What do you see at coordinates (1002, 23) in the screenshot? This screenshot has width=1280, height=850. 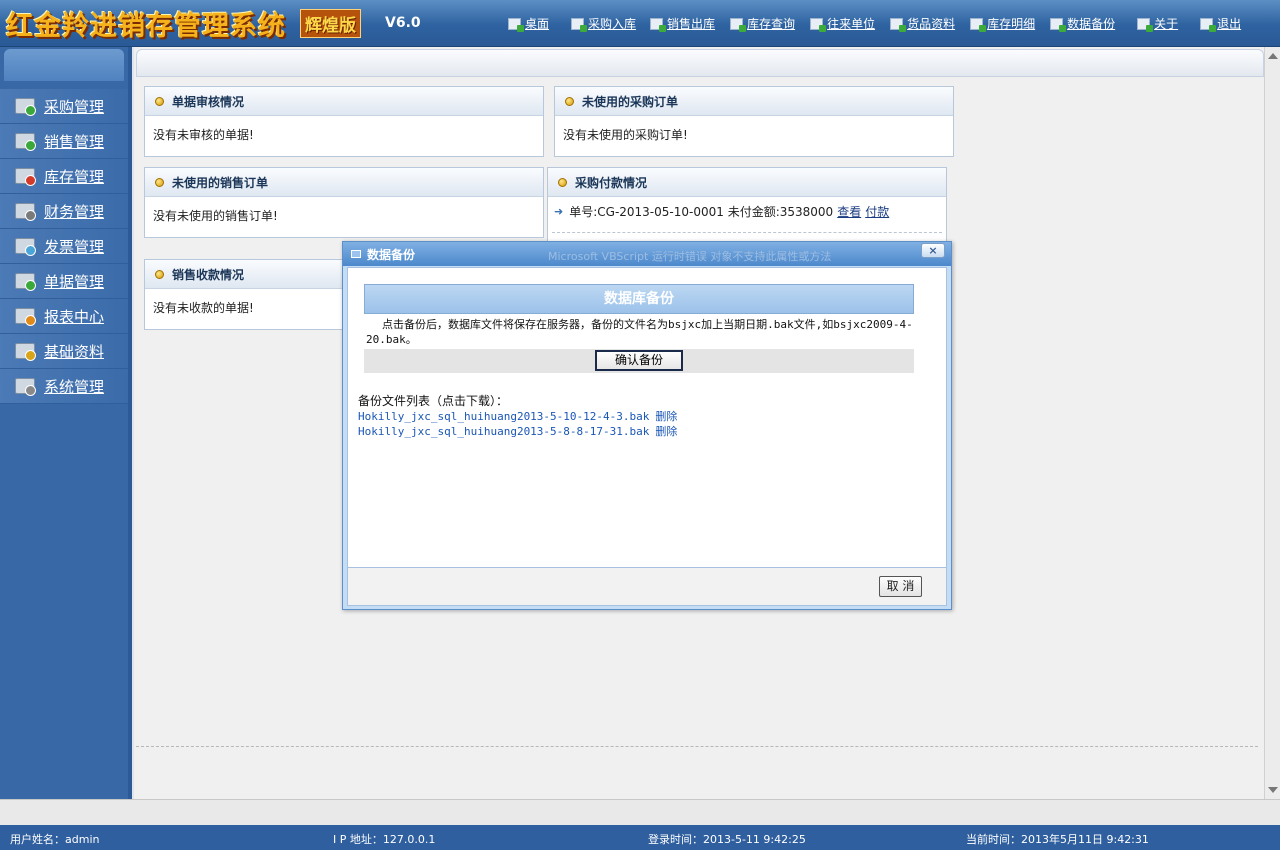 I see `nav-inventory-detail: 库存明细` at bounding box center [1002, 23].